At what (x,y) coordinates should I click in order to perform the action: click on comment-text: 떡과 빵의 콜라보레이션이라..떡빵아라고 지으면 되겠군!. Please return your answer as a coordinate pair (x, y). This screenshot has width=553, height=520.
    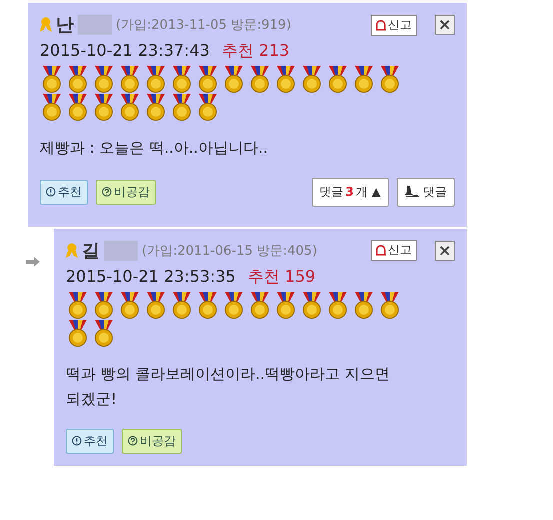
    Looking at the image, I should click on (228, 387).